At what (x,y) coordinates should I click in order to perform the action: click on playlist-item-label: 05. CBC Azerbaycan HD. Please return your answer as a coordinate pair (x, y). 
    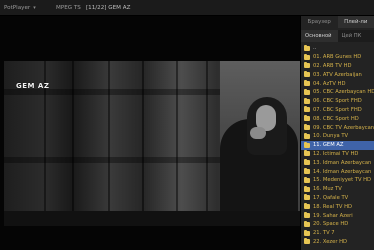
    Looking at the image, I should click on (343, 92).